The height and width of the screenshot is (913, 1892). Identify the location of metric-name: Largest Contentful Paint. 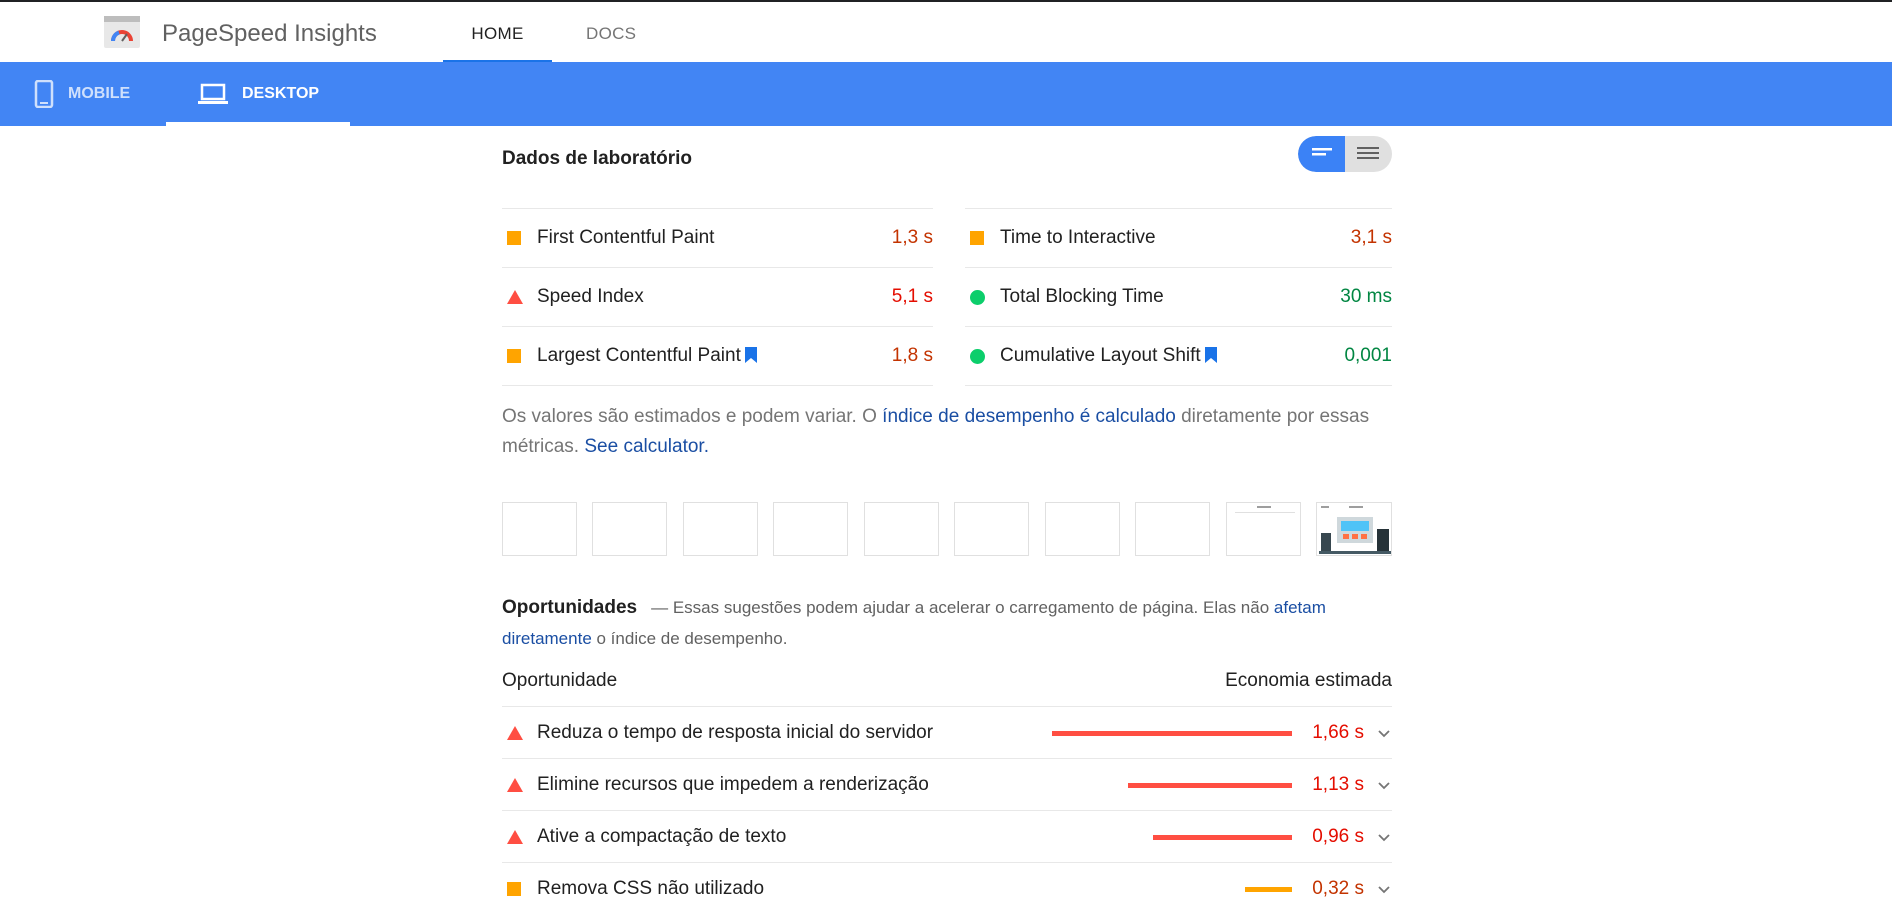
(639, 355).